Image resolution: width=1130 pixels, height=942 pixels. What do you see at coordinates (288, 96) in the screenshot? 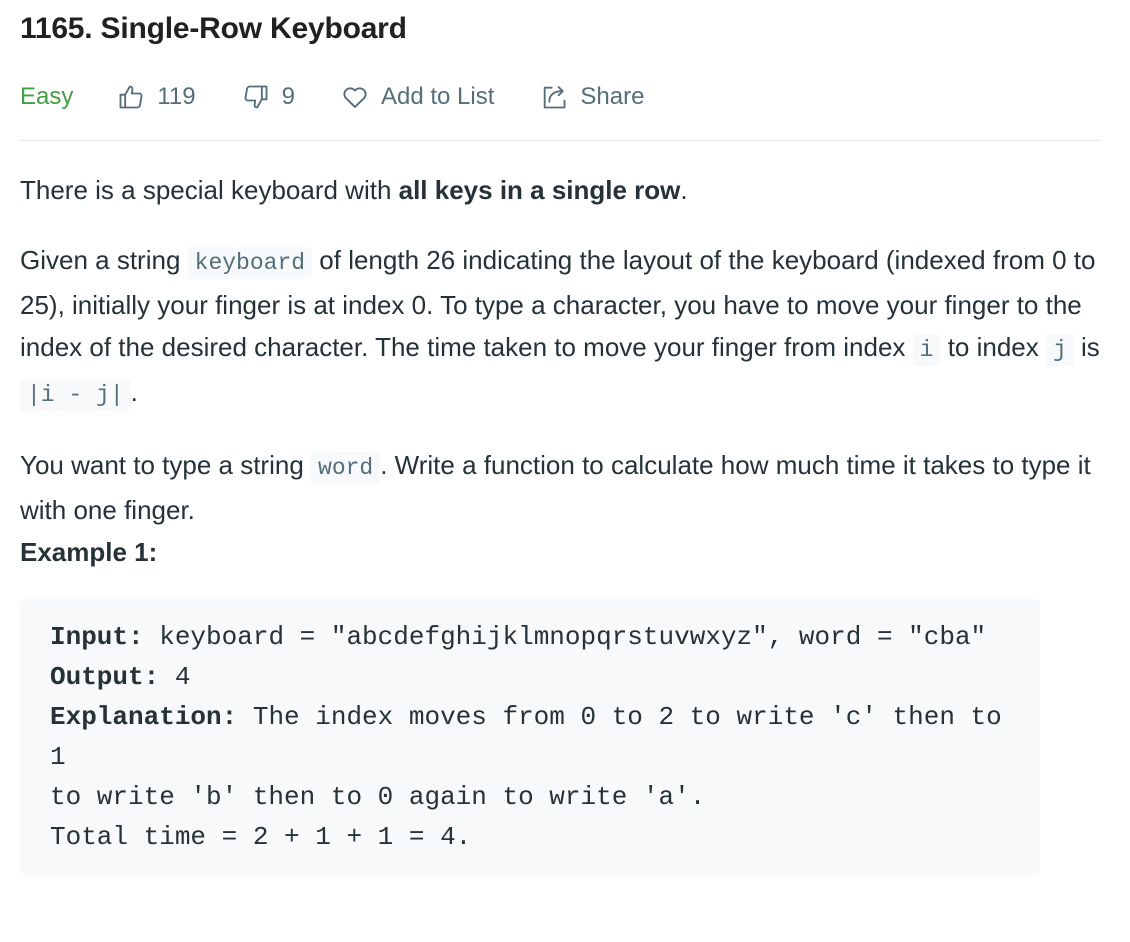
I see `dislike-count: 9` at bounding box center [288, 96].